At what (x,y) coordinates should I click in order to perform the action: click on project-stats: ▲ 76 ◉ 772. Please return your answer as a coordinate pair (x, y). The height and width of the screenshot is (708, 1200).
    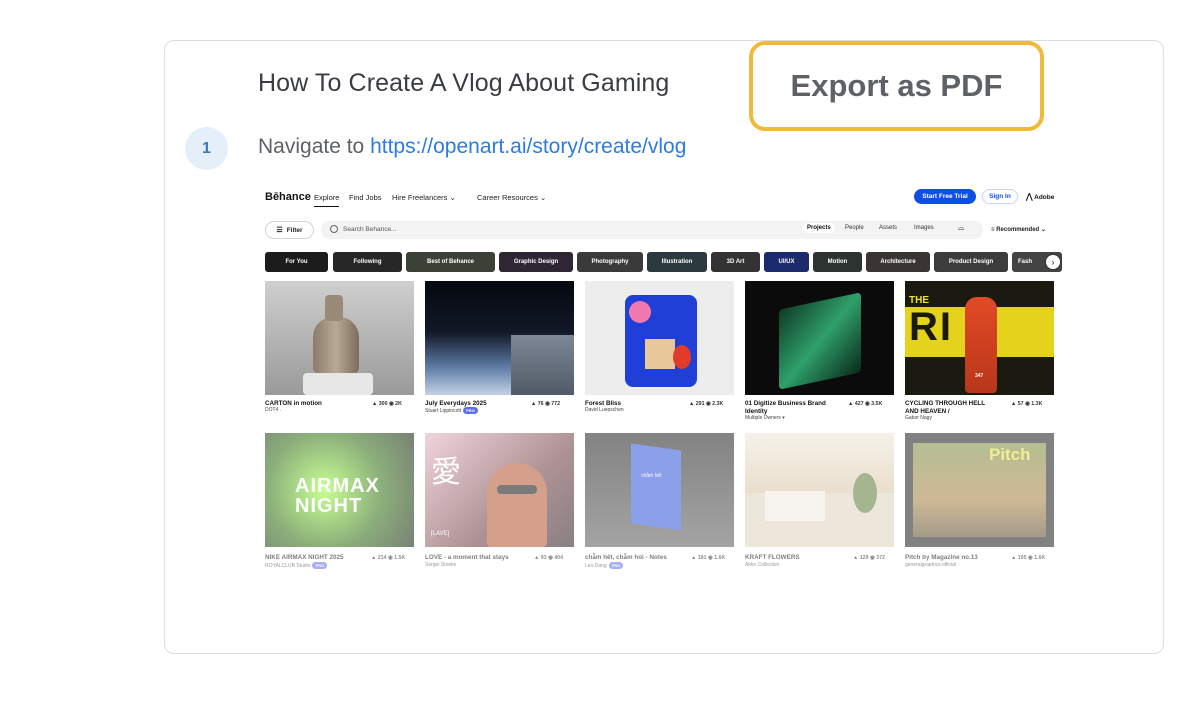
    Looking at the image, I should click on (546, 404).